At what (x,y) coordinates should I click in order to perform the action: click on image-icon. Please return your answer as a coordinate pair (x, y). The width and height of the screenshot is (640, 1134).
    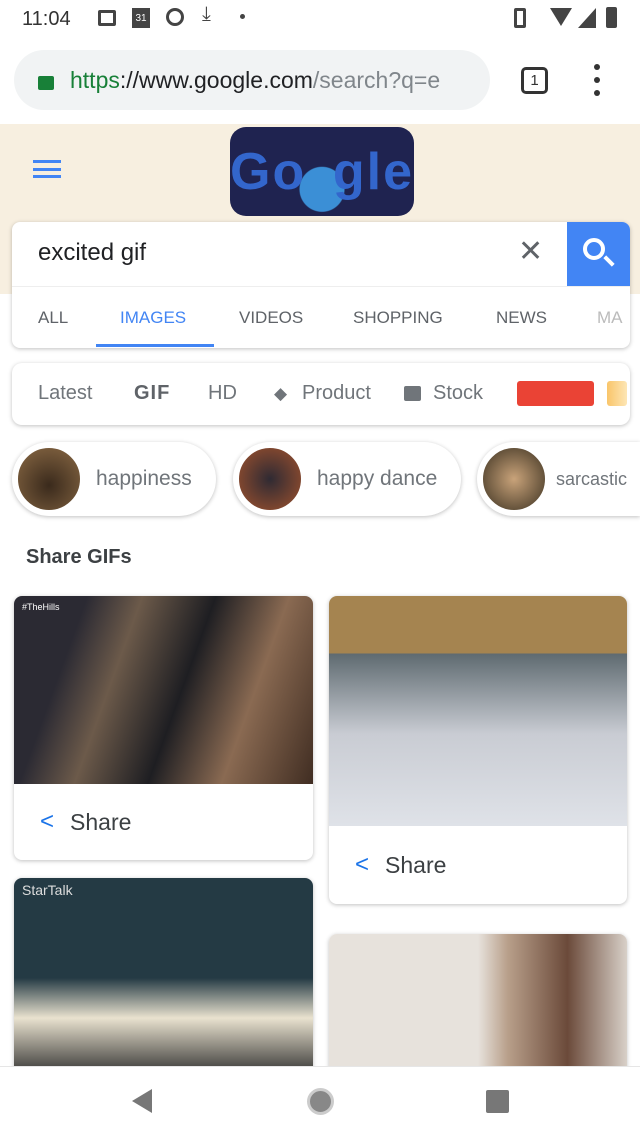
    Looking at the image, I should click on (412, 393).